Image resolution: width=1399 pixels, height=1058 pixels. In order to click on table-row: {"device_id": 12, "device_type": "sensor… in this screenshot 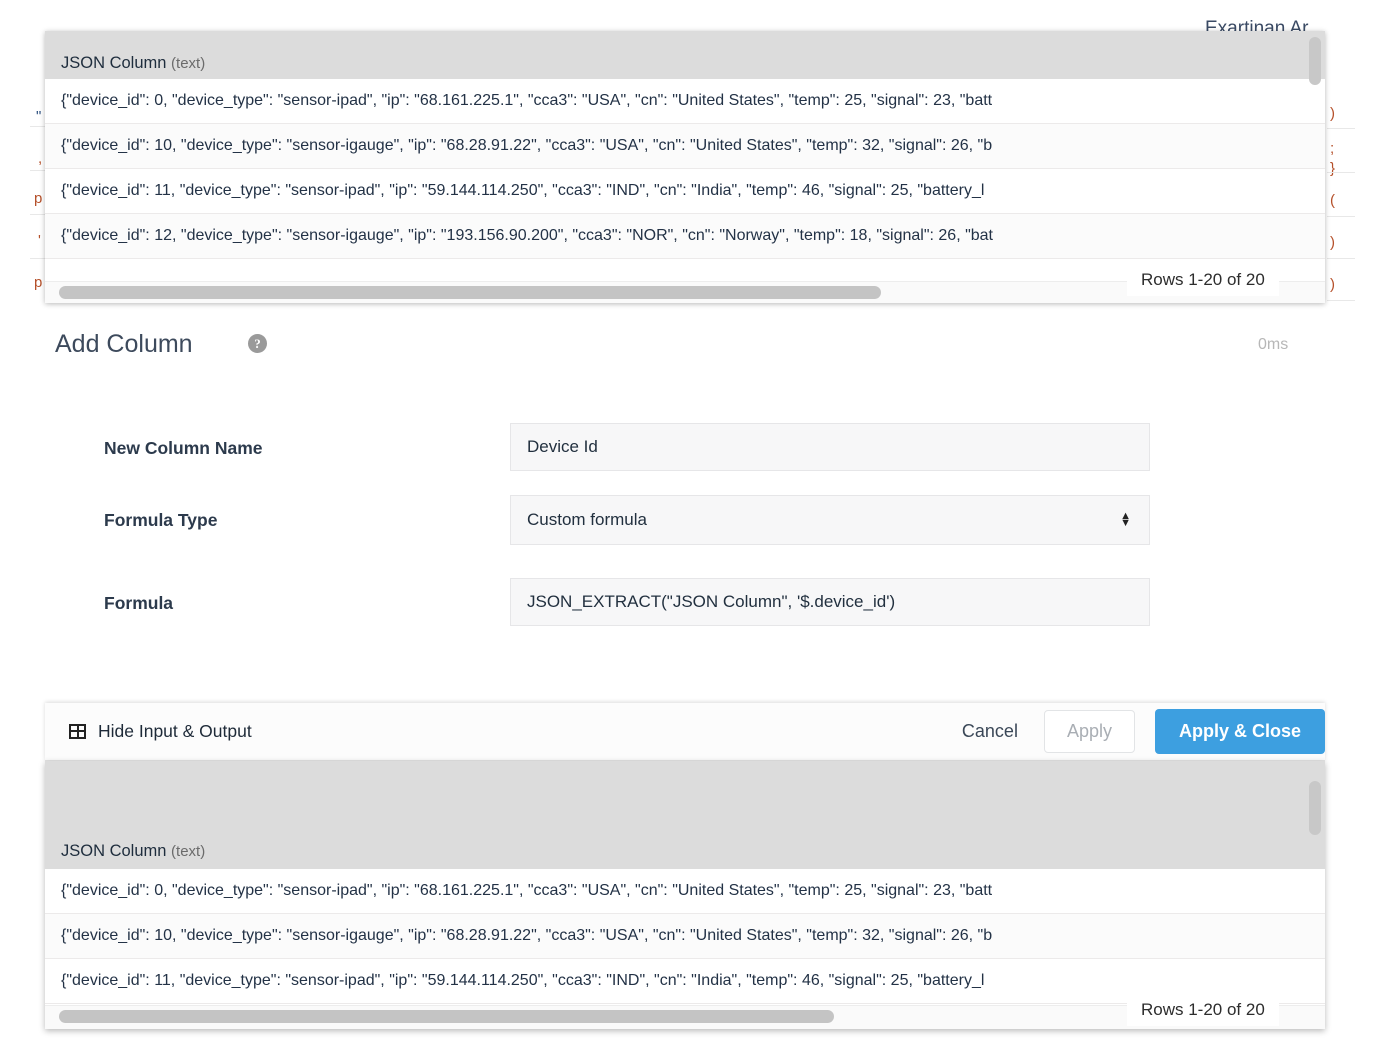, I will do `click(685, 236)`.